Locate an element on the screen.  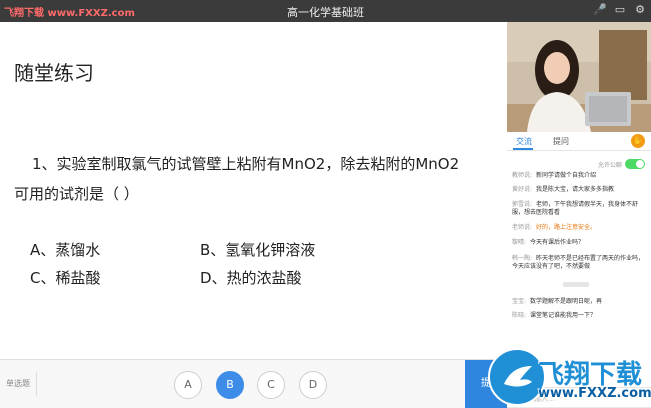
question-type: 单选题 is located at coordinates (18, 383).